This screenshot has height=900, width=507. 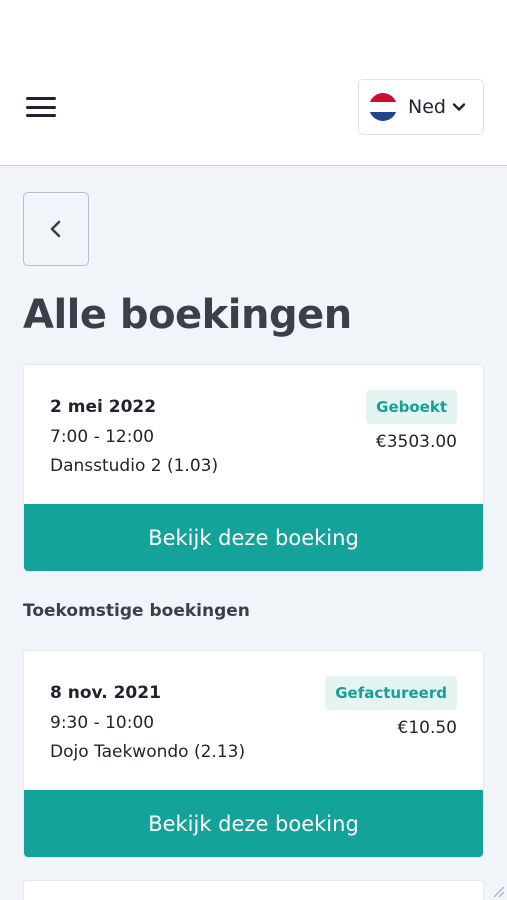 What do you see at coordinates (427, 107) in the screenshot?
I see `language-label: Ned` at bounding box center [427, 107].